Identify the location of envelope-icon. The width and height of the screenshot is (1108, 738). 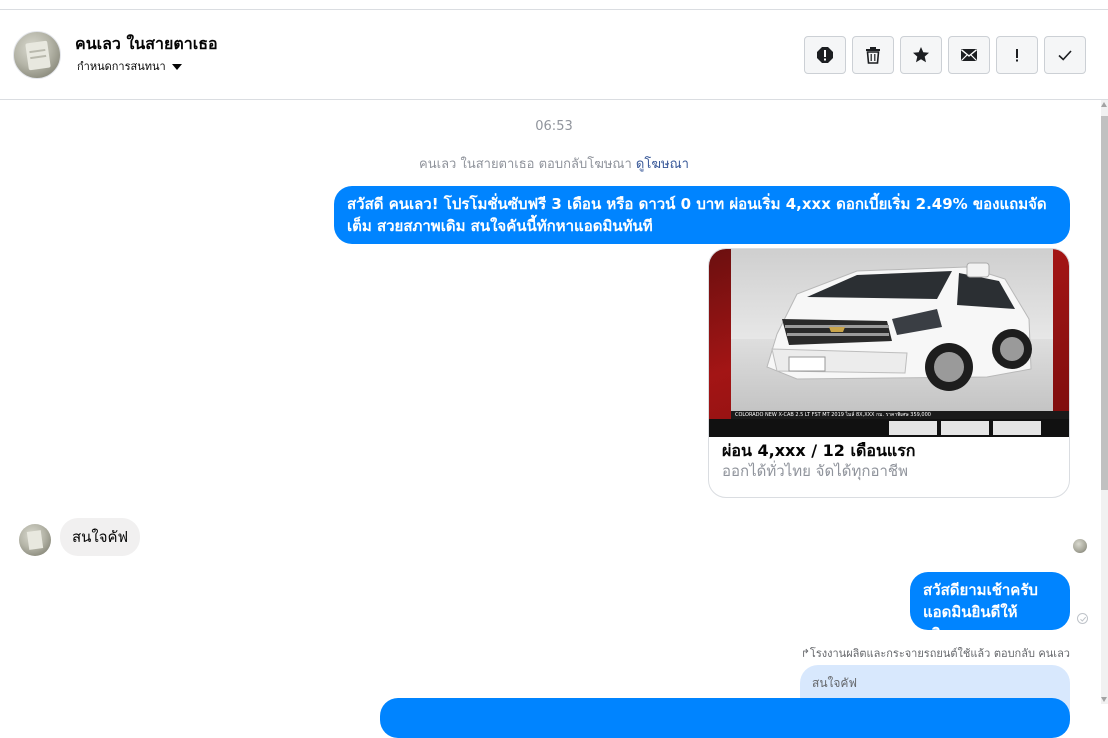
(969, 55).